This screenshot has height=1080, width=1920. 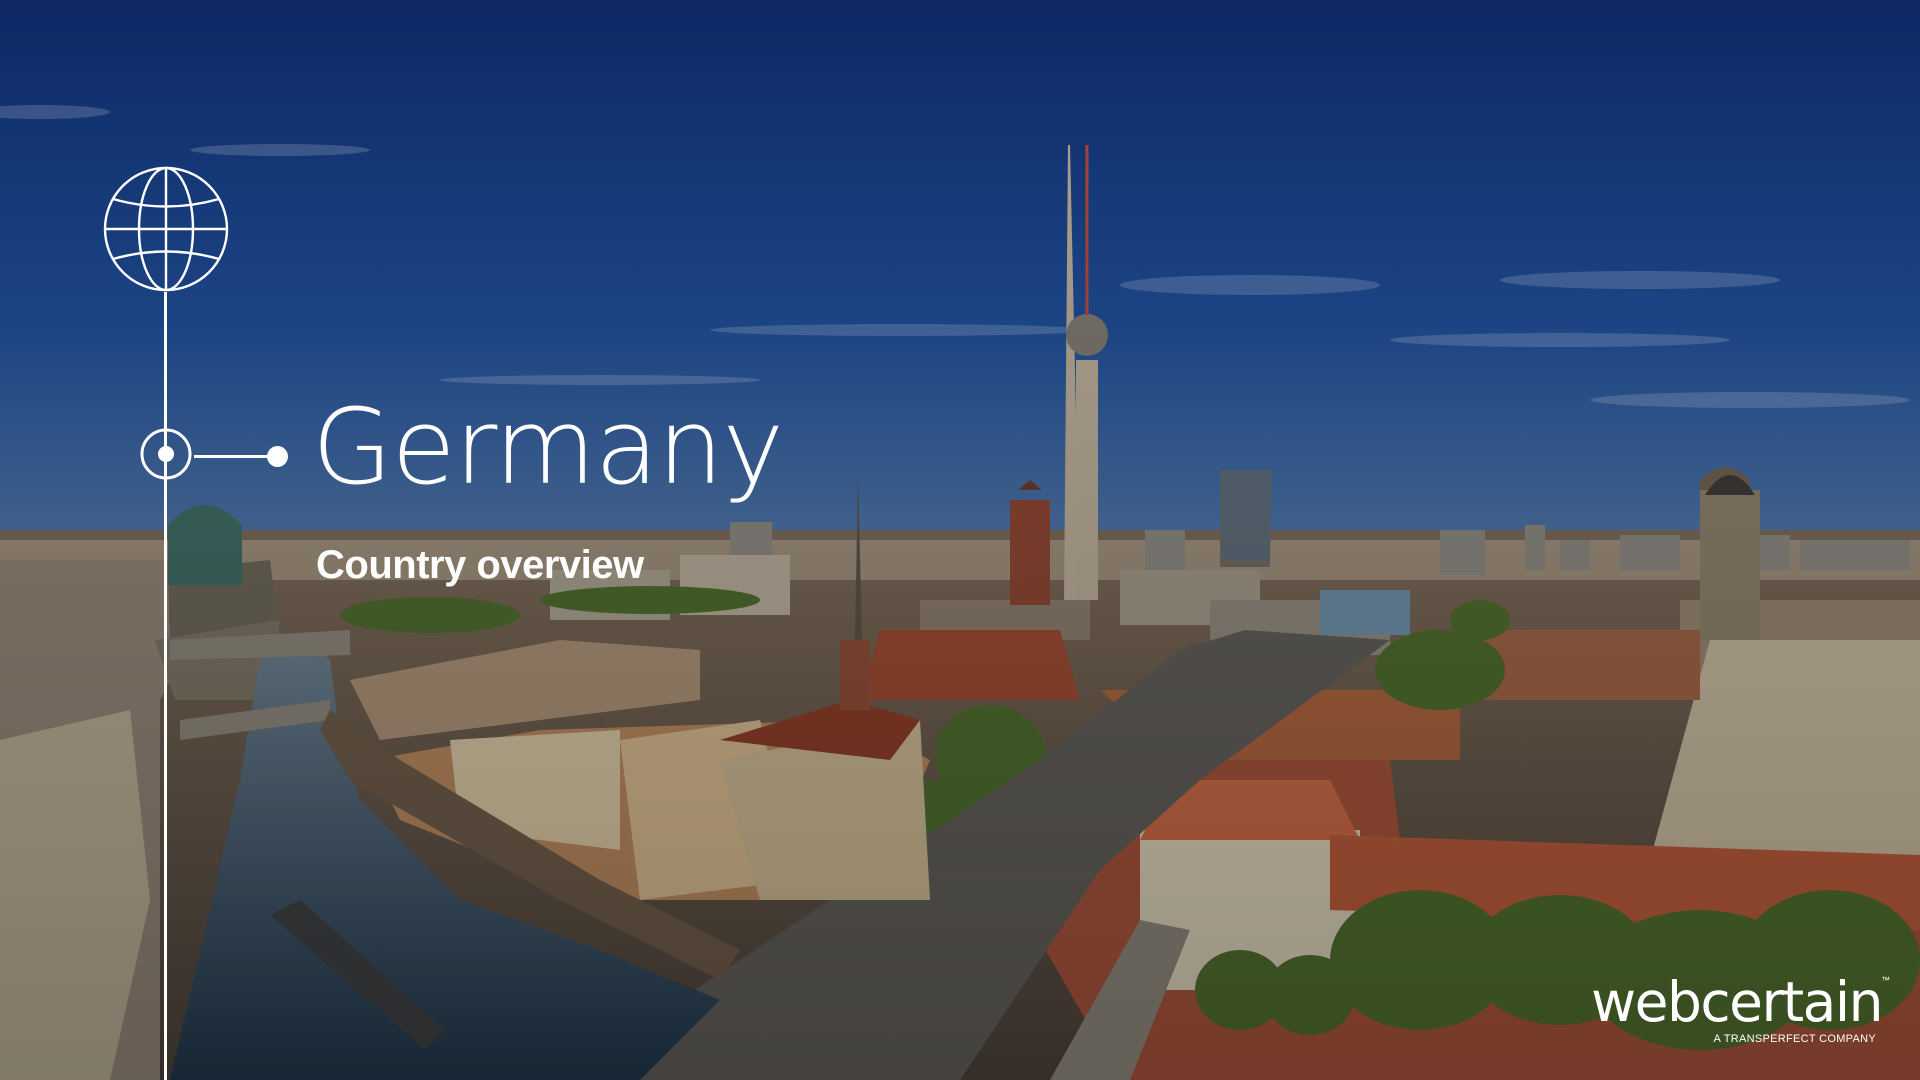 I want to click on slide-subtitle: Country overview, so click(x=480, y=565).